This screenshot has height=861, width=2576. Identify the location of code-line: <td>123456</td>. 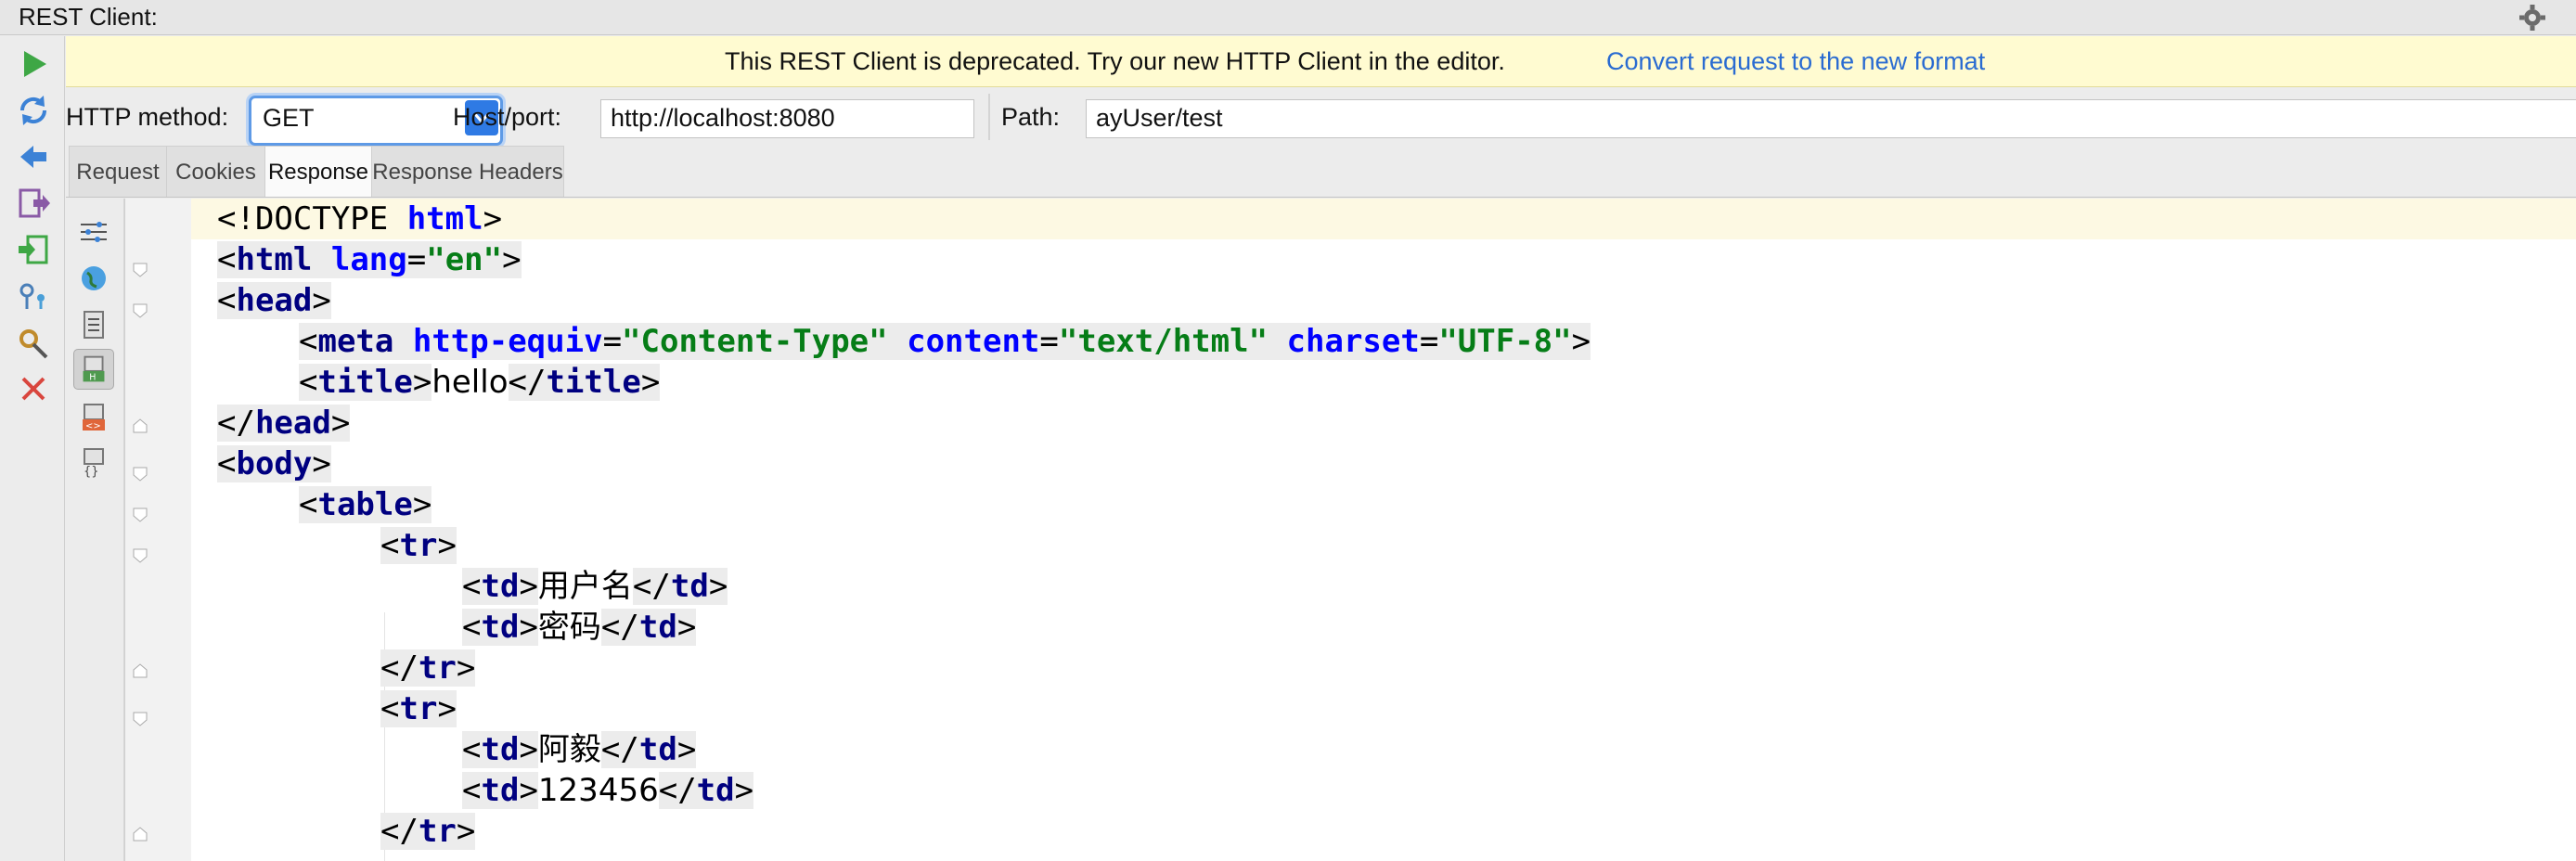
(608, 791).